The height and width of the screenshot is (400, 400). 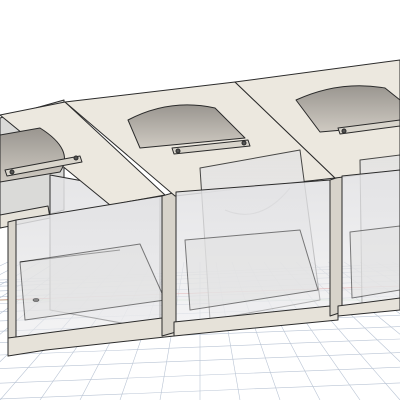 I want to click on module-left-side-panel, so click(x=12, y=287).